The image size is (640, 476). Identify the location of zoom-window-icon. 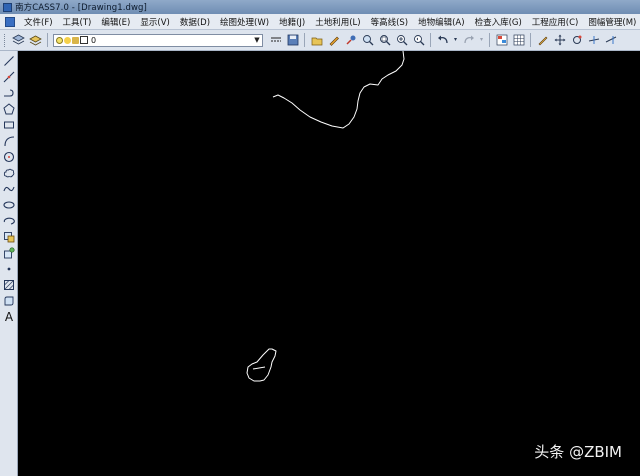
(385, 40).